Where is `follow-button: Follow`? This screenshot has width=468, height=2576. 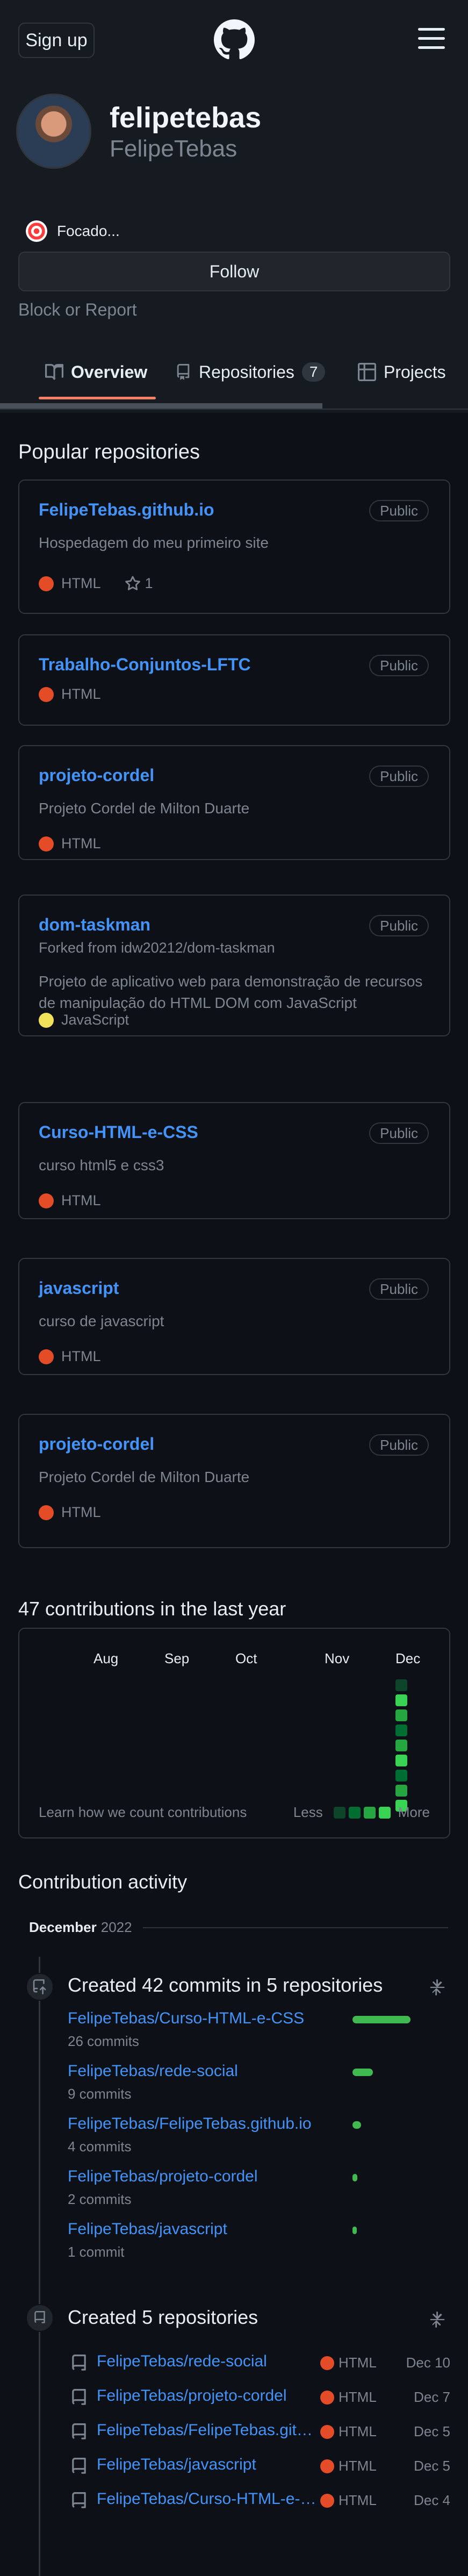 follow-button: Follow is located at coordinates (234, 271).